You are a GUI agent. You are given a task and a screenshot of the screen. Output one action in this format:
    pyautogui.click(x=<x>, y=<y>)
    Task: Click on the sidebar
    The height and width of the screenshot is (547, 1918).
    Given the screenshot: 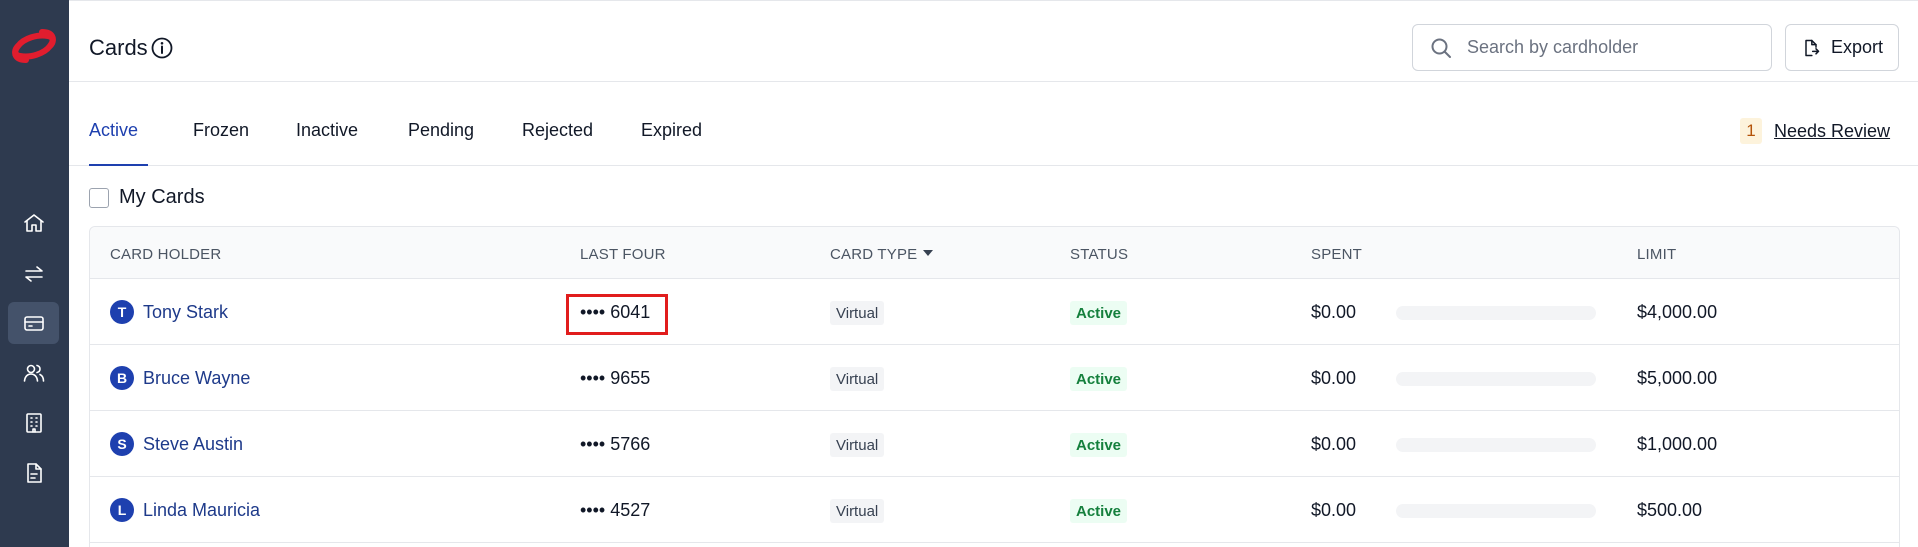 What is the action you would take?
    pyautogui.click(x=34, y=273)
    